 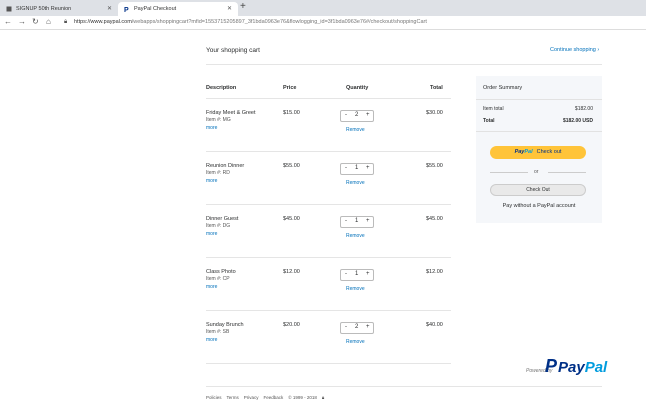 I want to click on paypal-logo-pay: Pay, so click(x=519, y=152).